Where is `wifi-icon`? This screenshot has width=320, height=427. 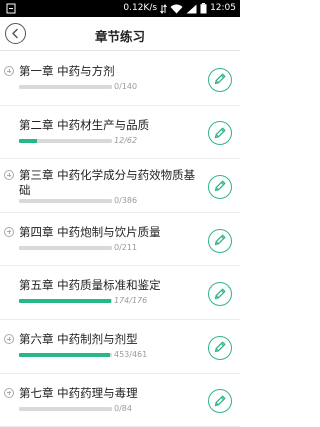 wifi-icon is located at coordinates (176, 8).